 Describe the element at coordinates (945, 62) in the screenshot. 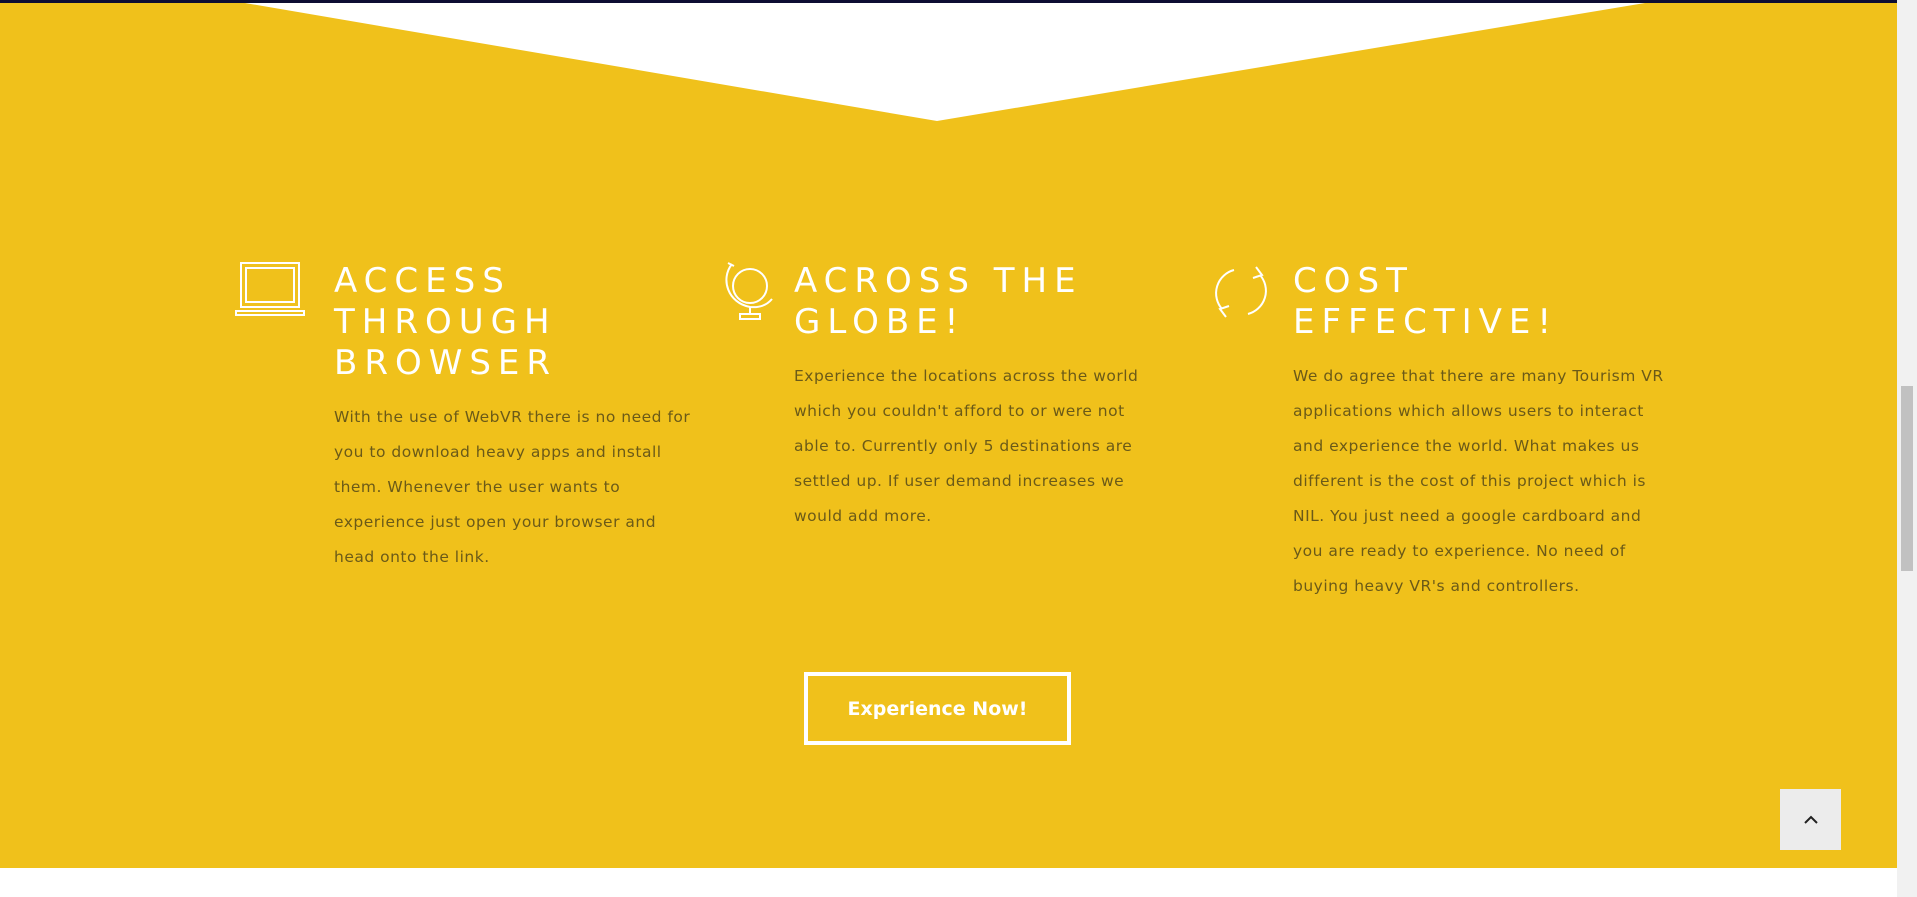

I see `chevron-divider` at that location.